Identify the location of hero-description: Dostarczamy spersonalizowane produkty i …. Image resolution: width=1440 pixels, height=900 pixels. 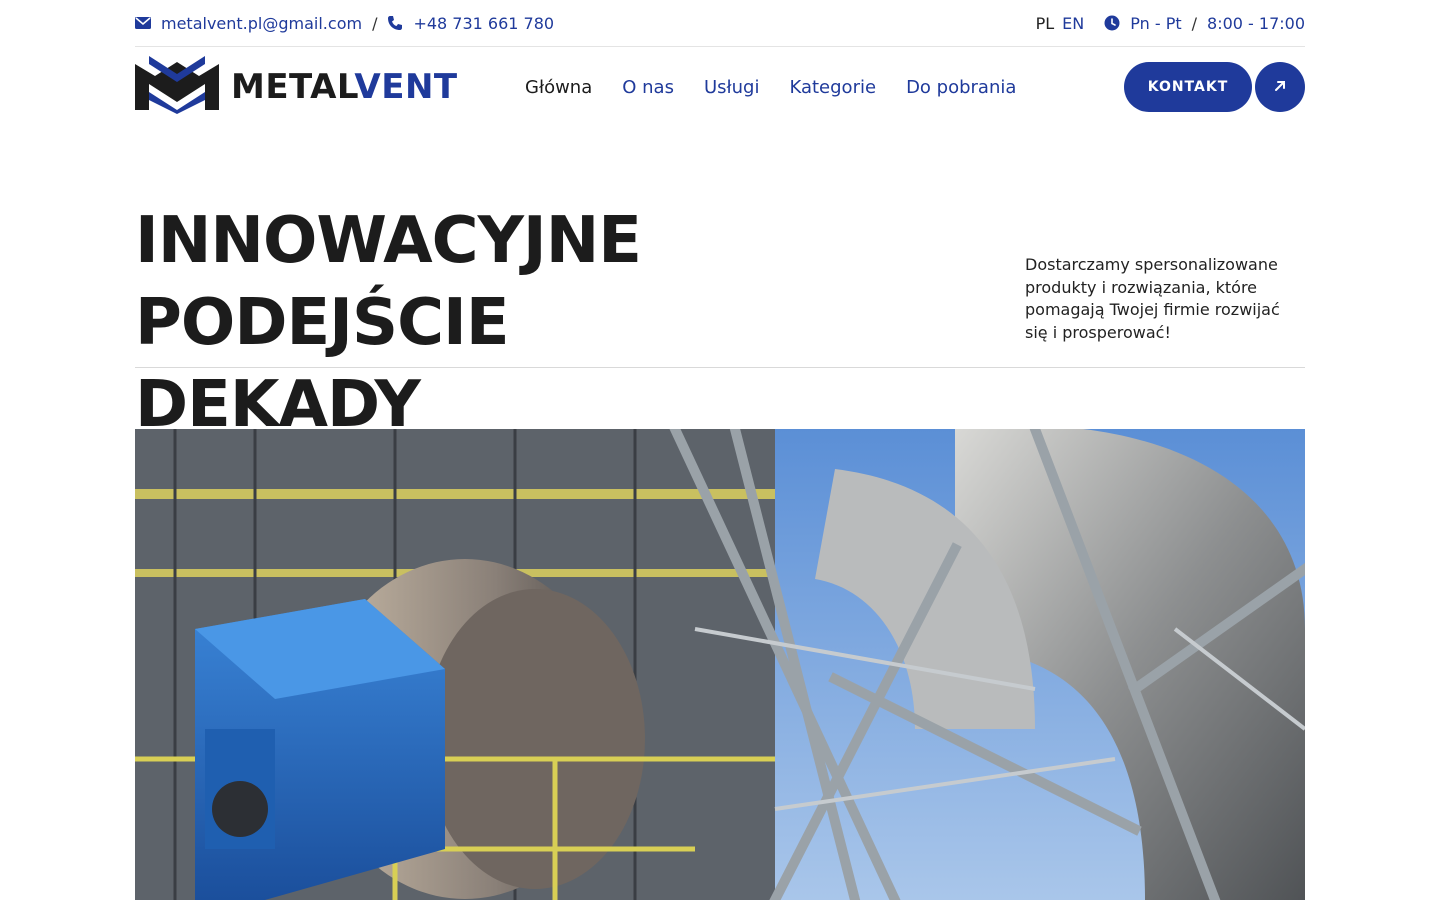
(1152, 298).